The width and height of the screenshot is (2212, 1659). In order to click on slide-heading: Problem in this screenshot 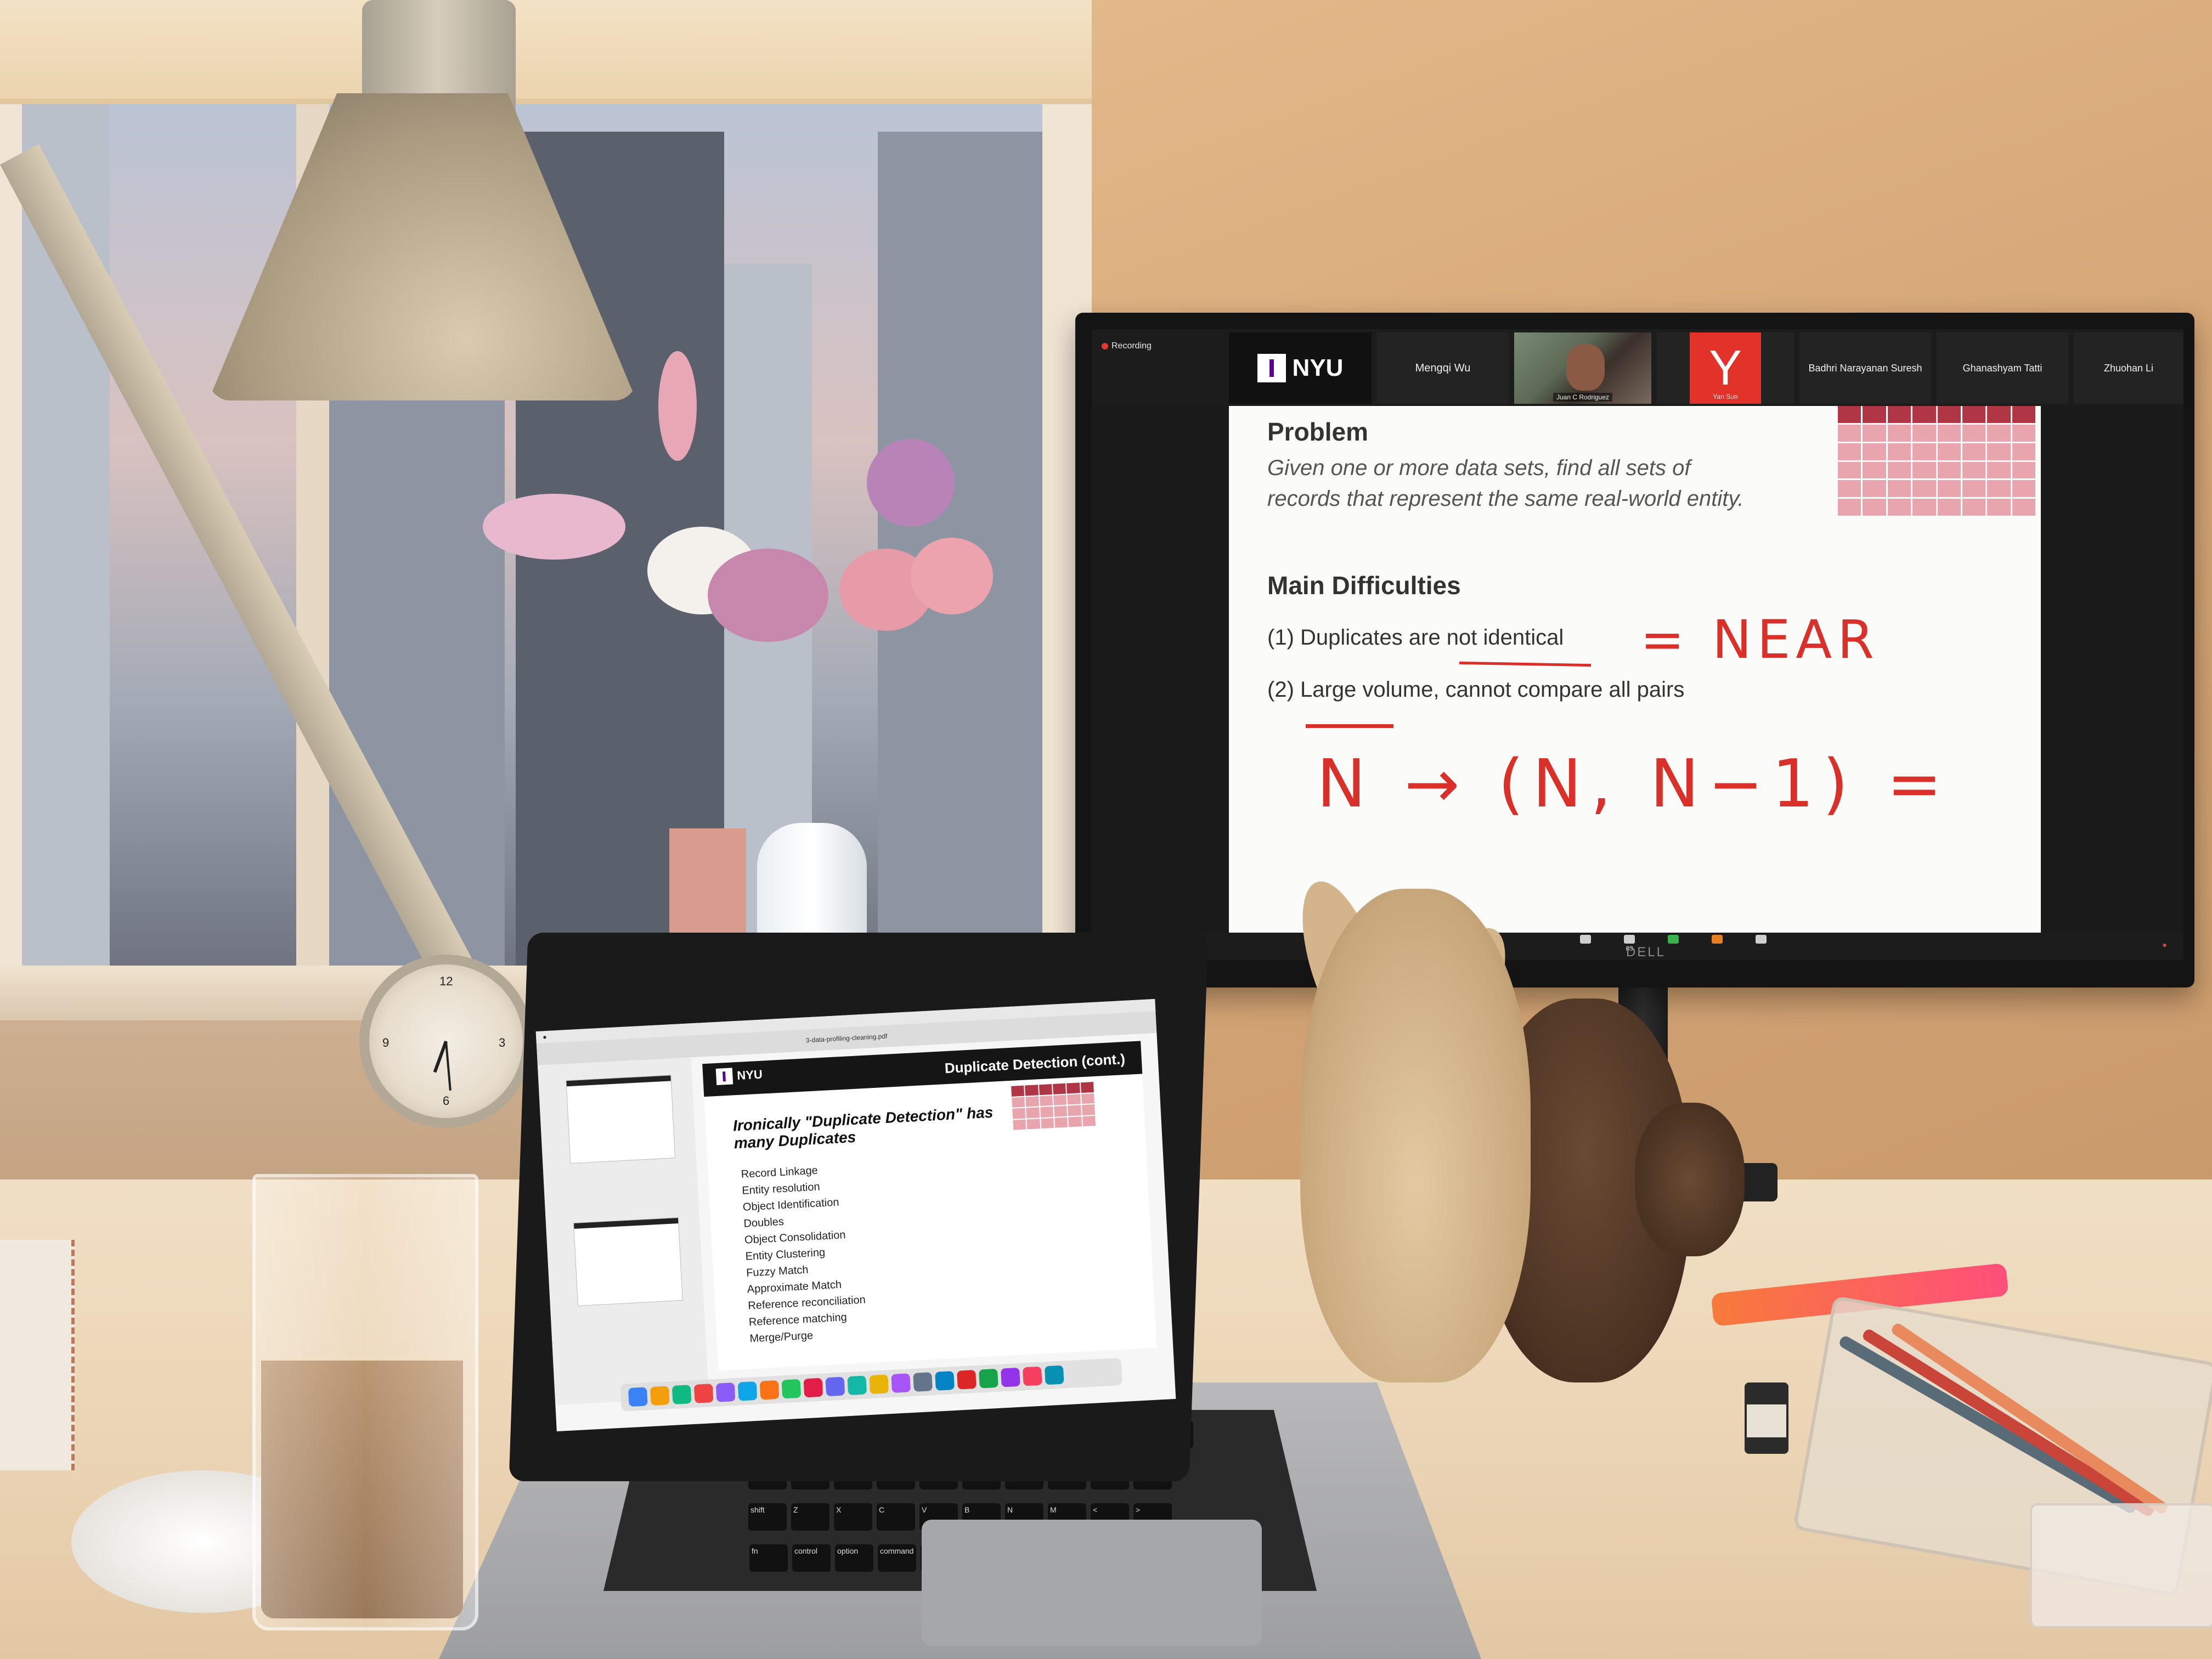, I will do `click(1318, 431)`.